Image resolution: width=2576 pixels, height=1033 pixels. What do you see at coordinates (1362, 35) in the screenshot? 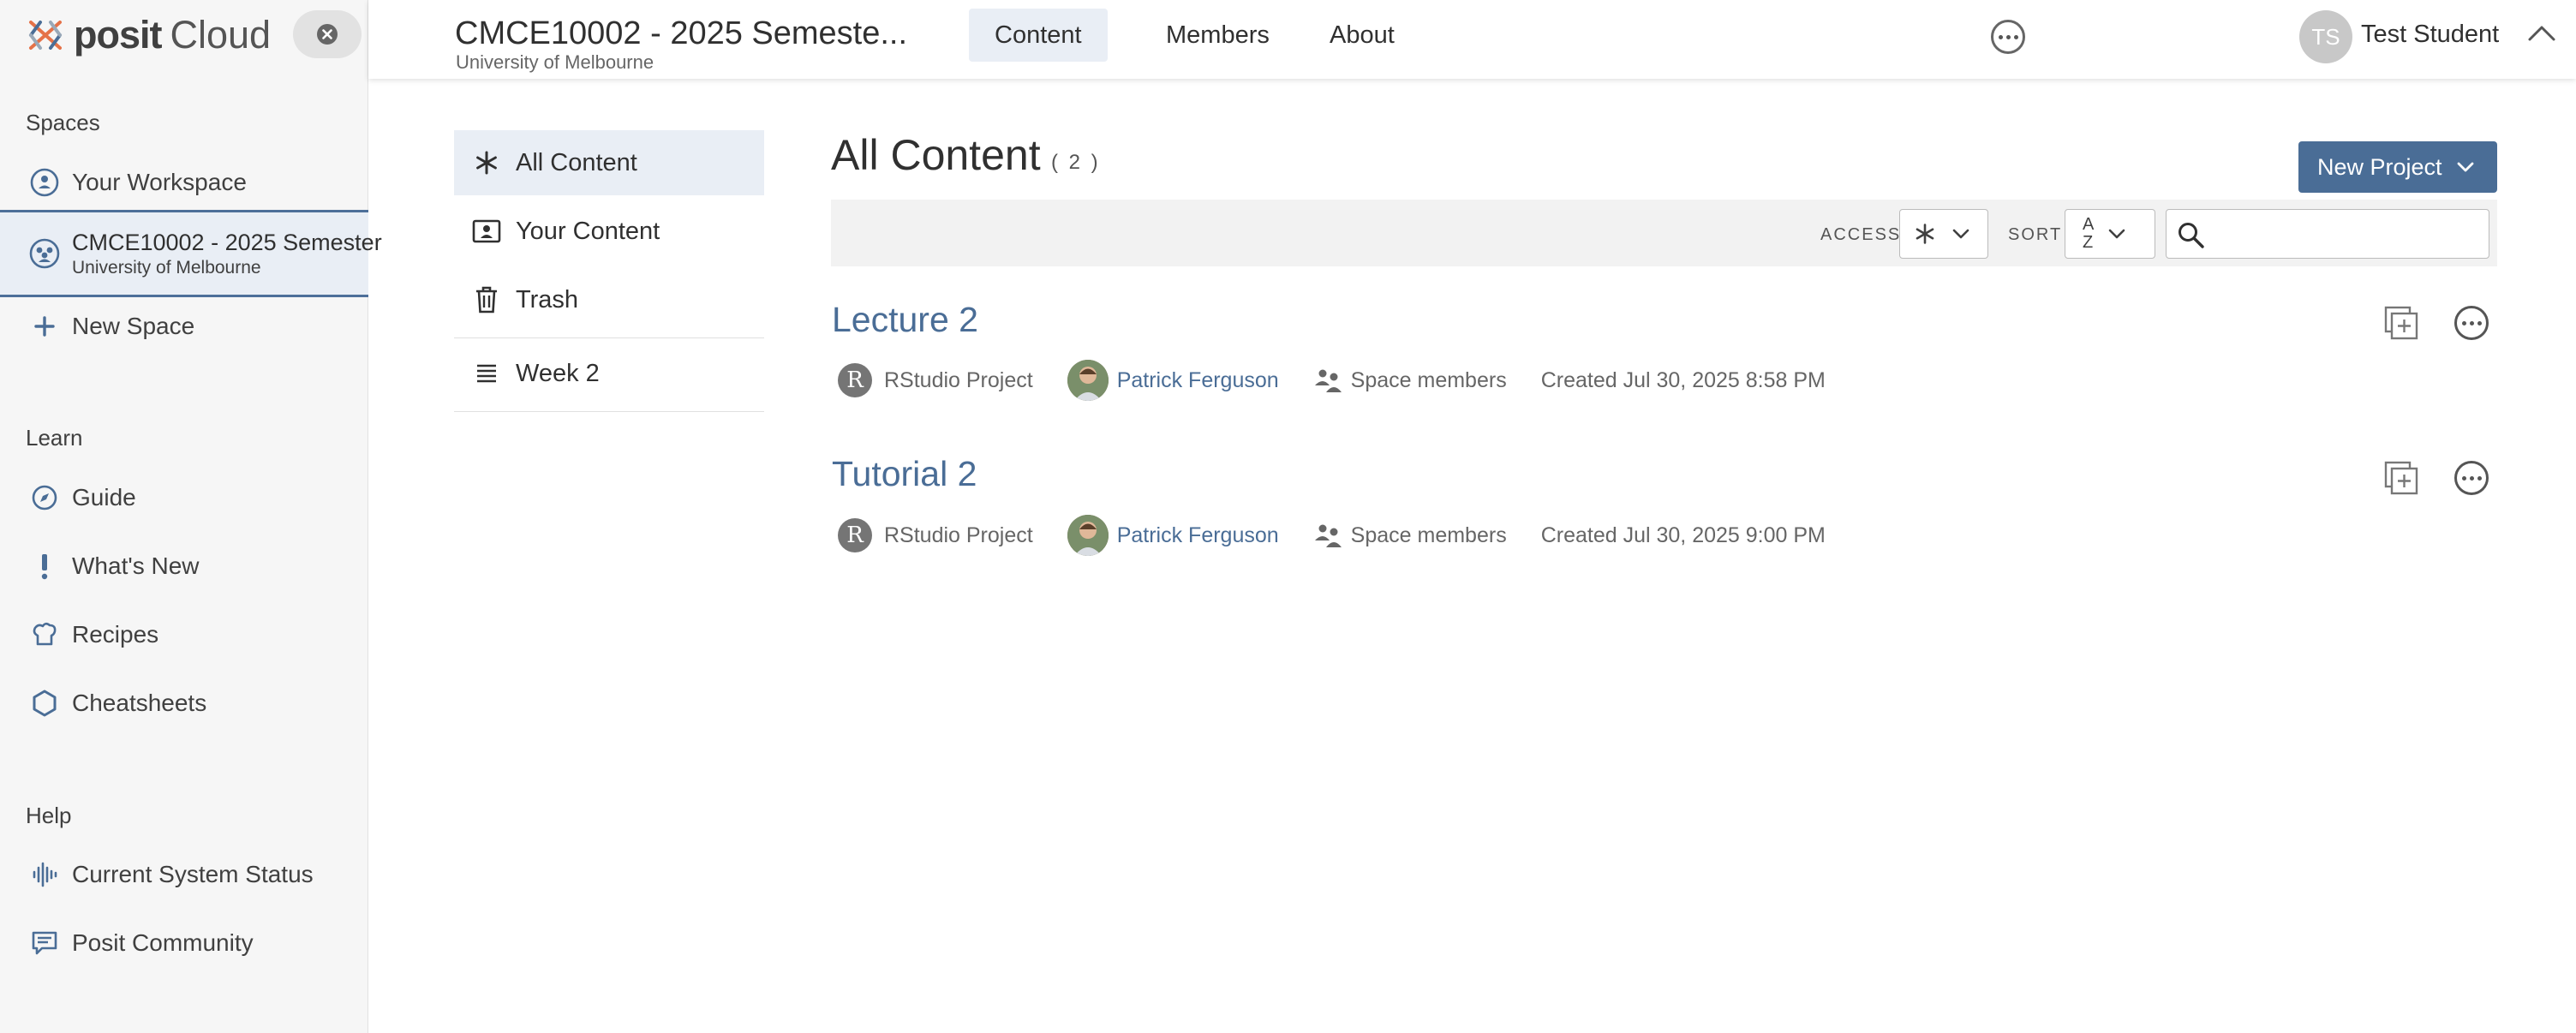
I see `tab-about: About` at bounding box center [1362, 35].